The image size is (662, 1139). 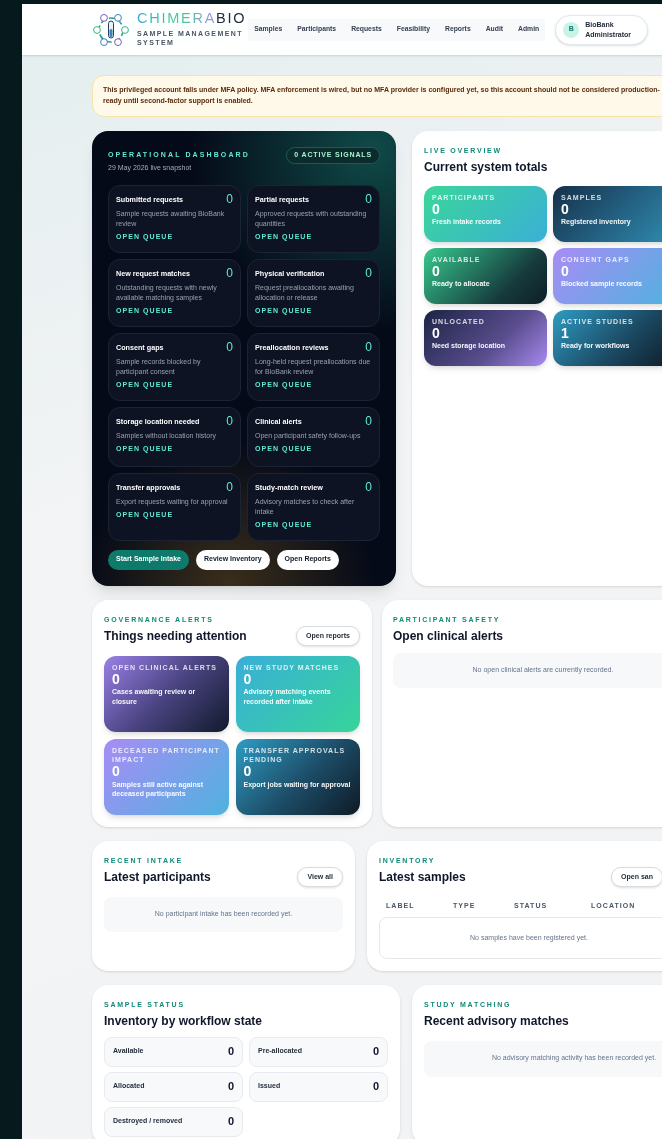 I want to click on brand-name: BIO, so click(x=231, y=18).